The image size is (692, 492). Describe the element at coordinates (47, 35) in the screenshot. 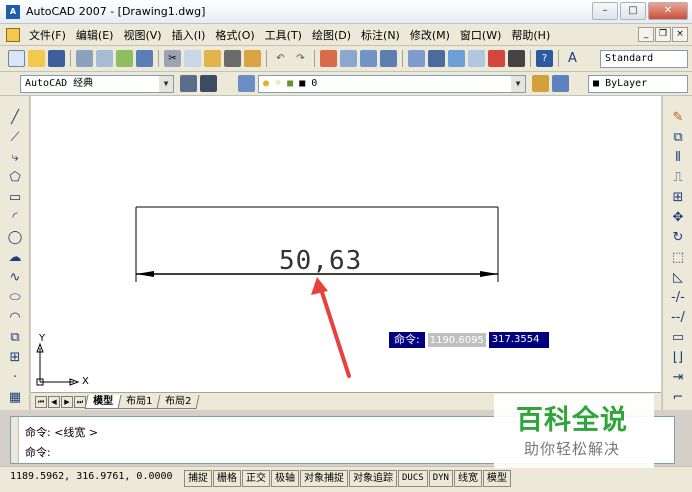

I see `menu-file: 文件(F)` at that location.